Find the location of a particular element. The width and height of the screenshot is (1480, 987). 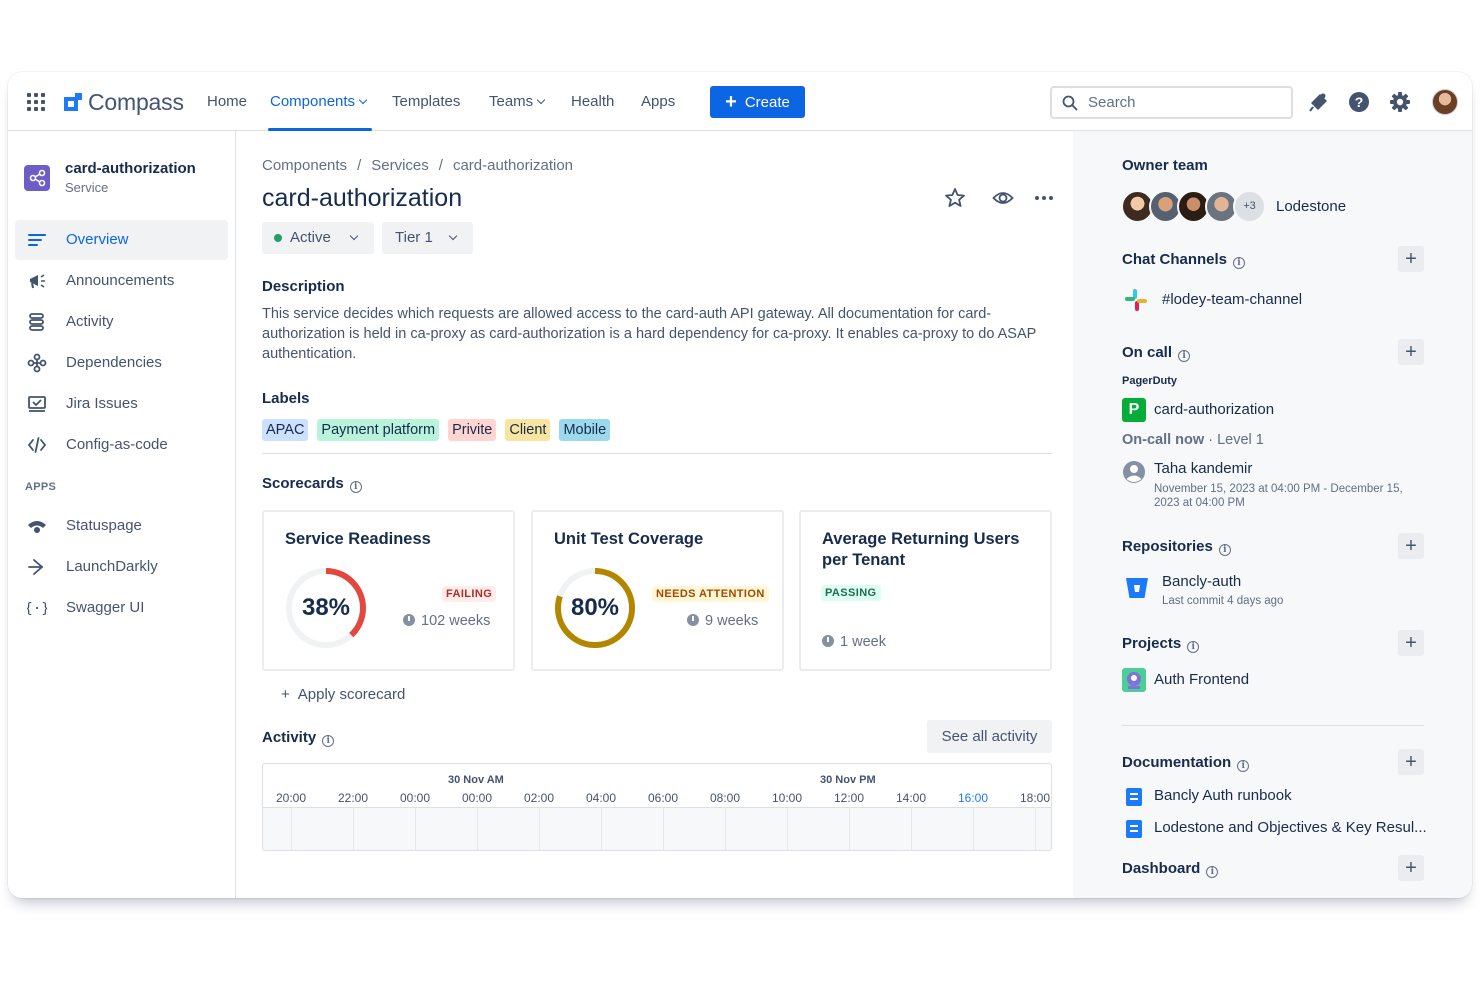

section-divider is located at coordinates (1273, 725).